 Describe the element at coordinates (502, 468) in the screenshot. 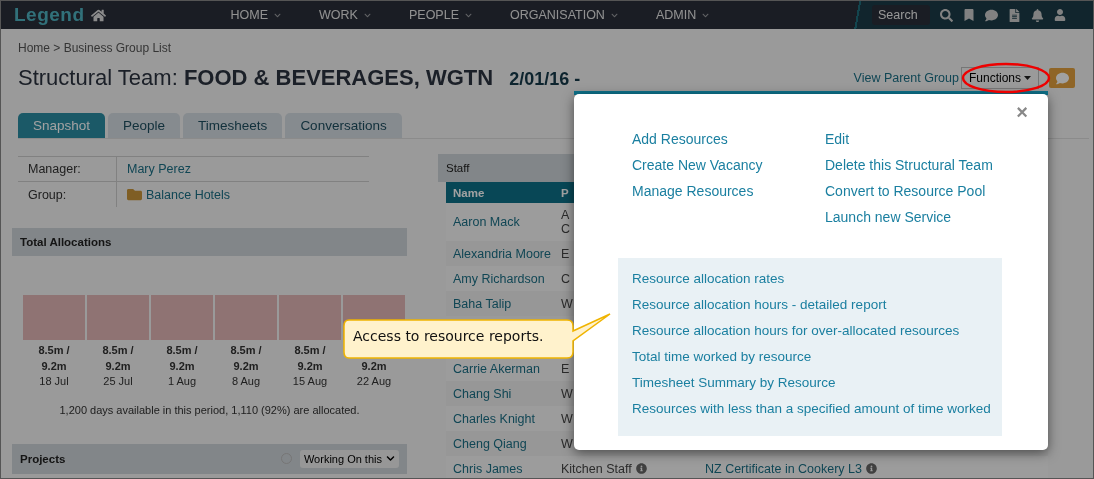

I see `staff-name: Chris James` at that location.